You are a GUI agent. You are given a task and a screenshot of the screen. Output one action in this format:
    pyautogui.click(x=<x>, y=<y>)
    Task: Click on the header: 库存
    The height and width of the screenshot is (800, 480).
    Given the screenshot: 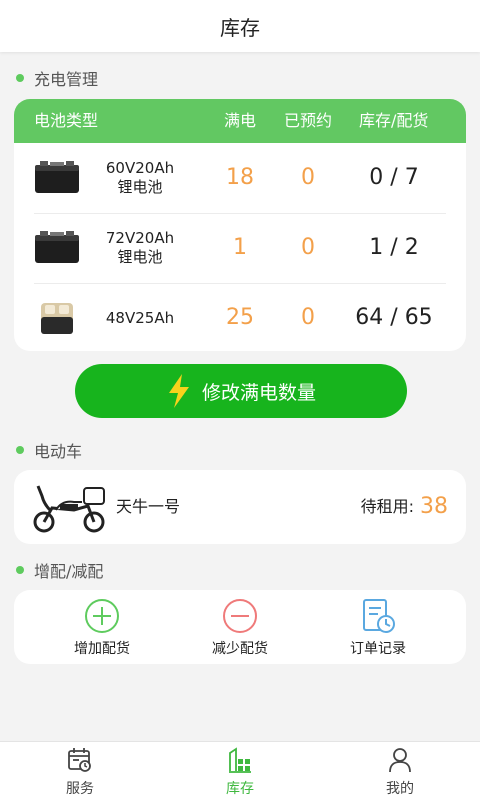 What is the action you would take?
    pyautogui.click(x=240, y=26)
    